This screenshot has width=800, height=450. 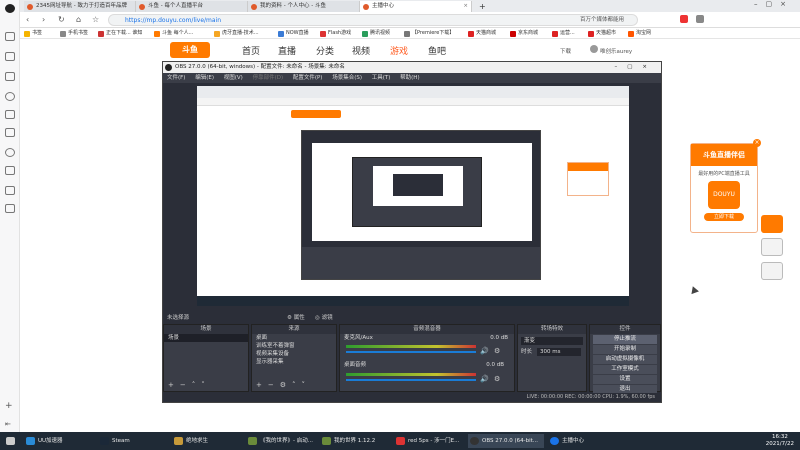 I want to click on nav-games: 游戏, so click(x=399, y=50).